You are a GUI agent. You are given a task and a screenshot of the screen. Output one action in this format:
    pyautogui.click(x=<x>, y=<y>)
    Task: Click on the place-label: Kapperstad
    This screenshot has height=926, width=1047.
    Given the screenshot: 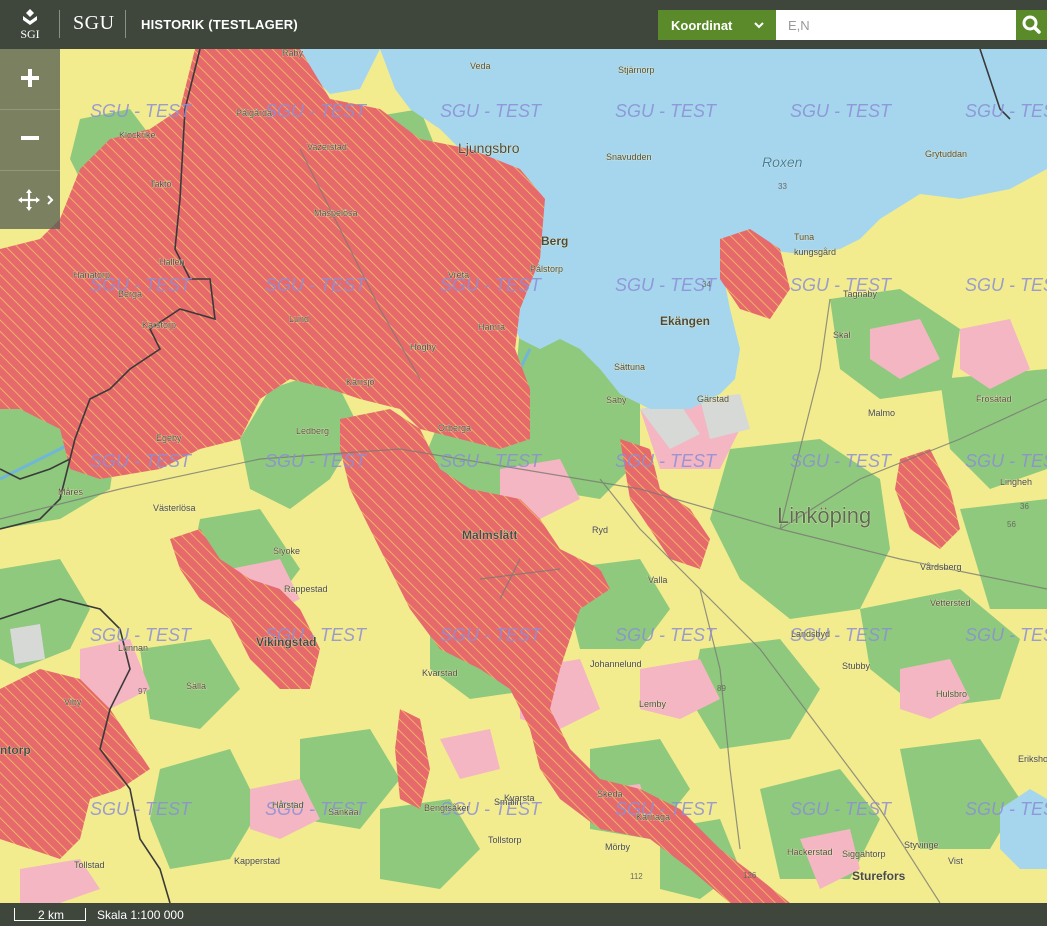 What is the action you would take?
    pyautogui.click(x=257, y=861)
    